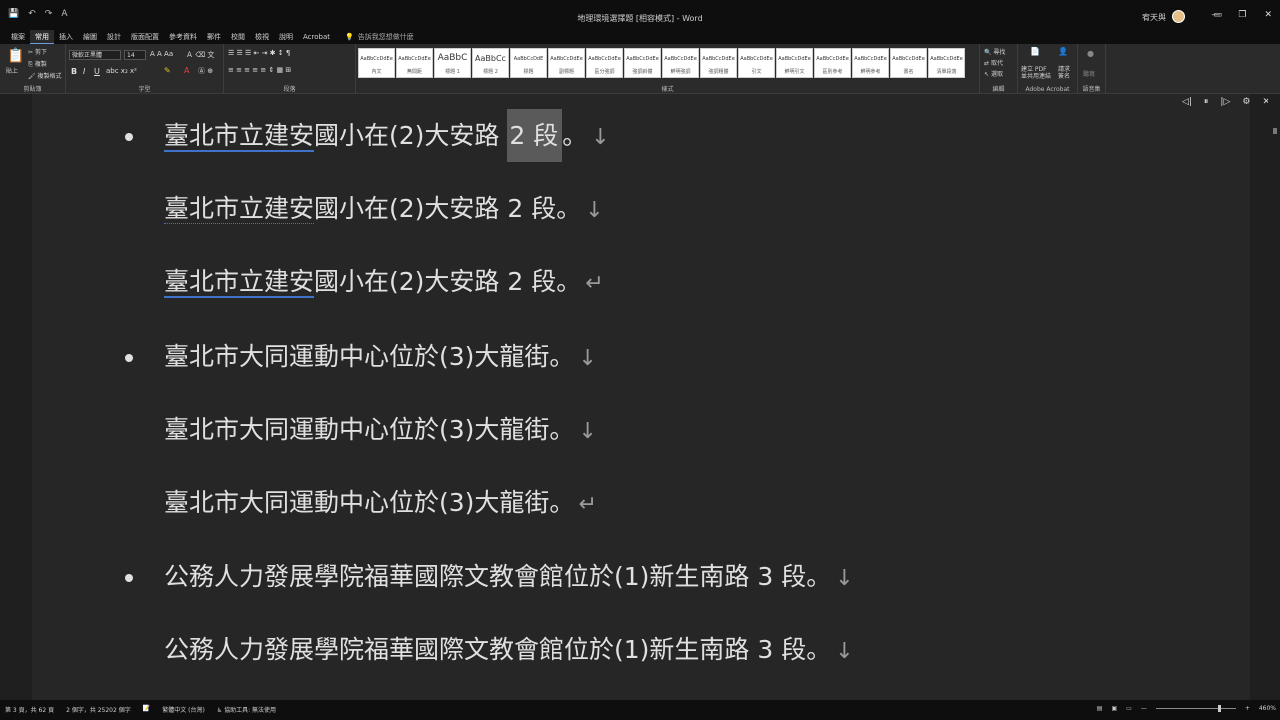 This screenshot has height=720, width=1280. I want to click on zoom-slider-thumb, so click(1220, 708).